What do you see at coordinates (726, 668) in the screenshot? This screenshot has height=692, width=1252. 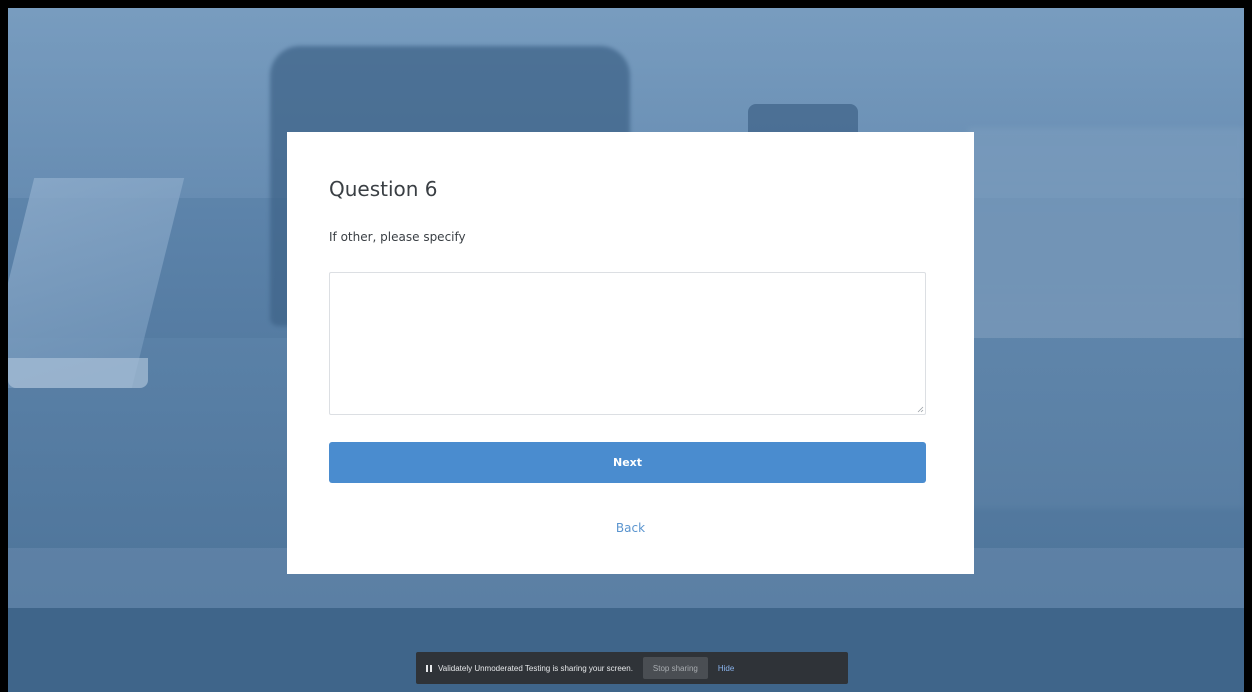 I see `hide-link: Hide` at bounding box center [726, 668].